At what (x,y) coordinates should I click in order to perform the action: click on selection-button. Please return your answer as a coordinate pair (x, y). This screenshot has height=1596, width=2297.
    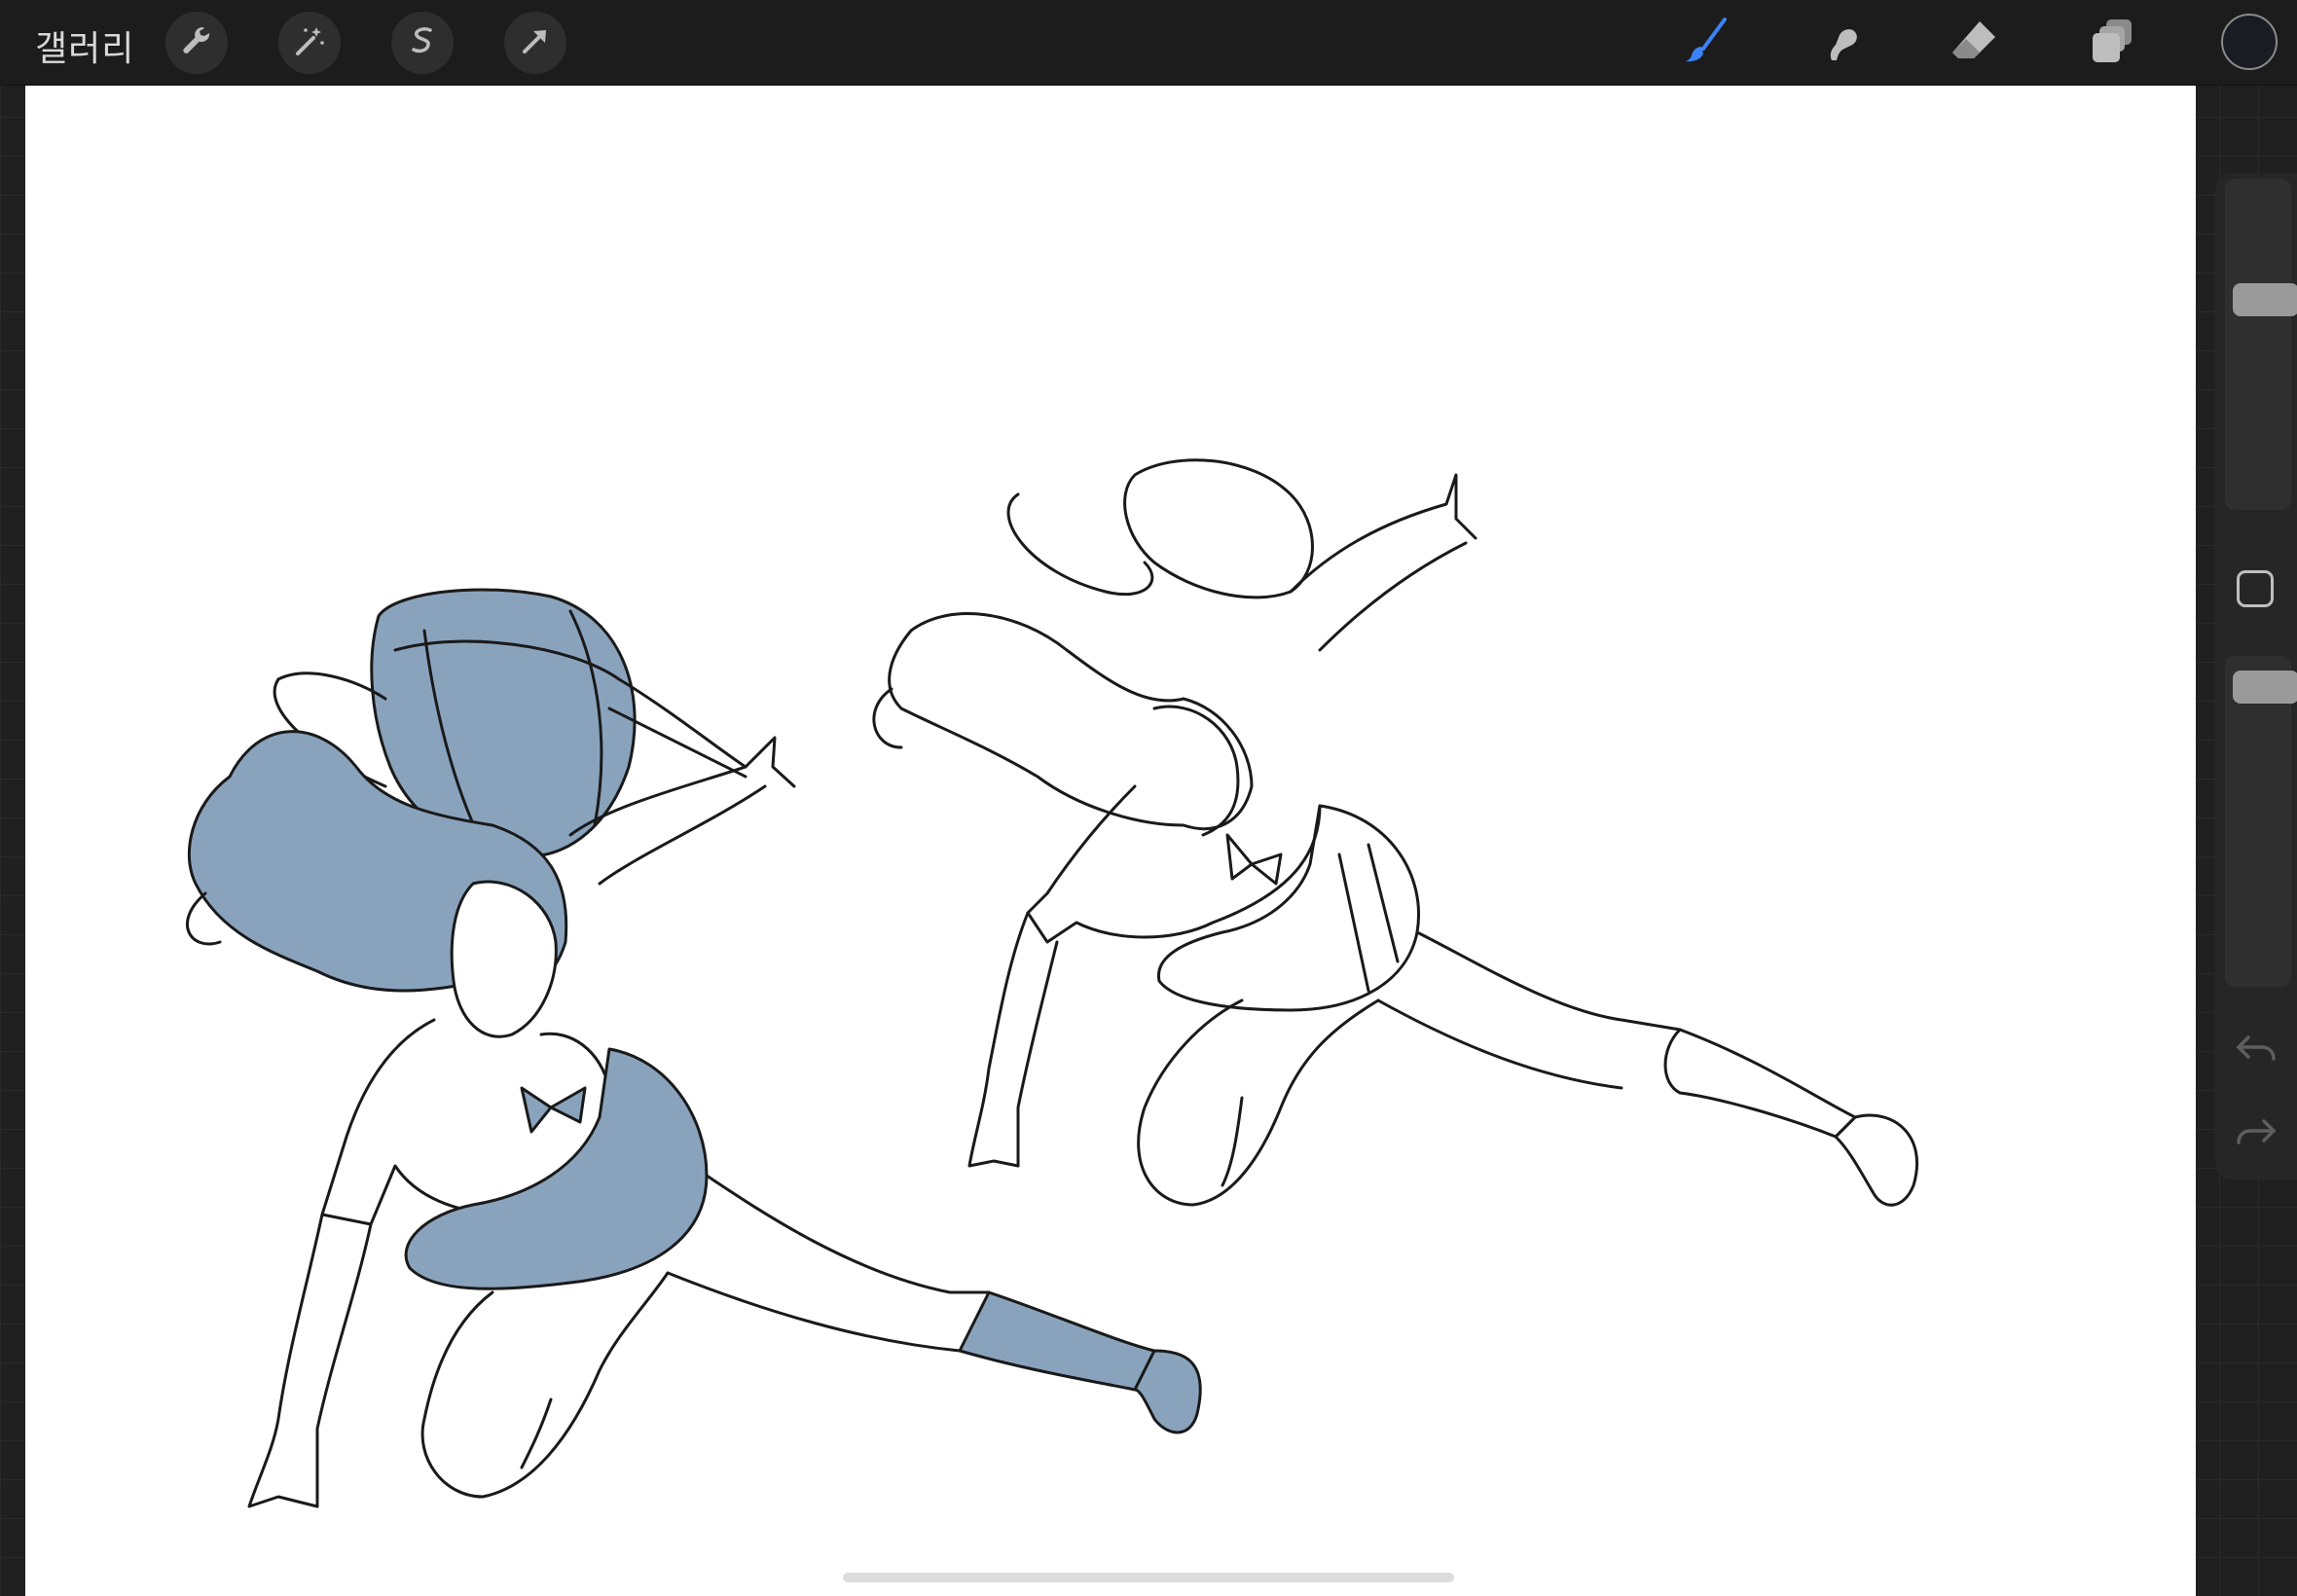
    Looking at the image, I should click on (423, 43).